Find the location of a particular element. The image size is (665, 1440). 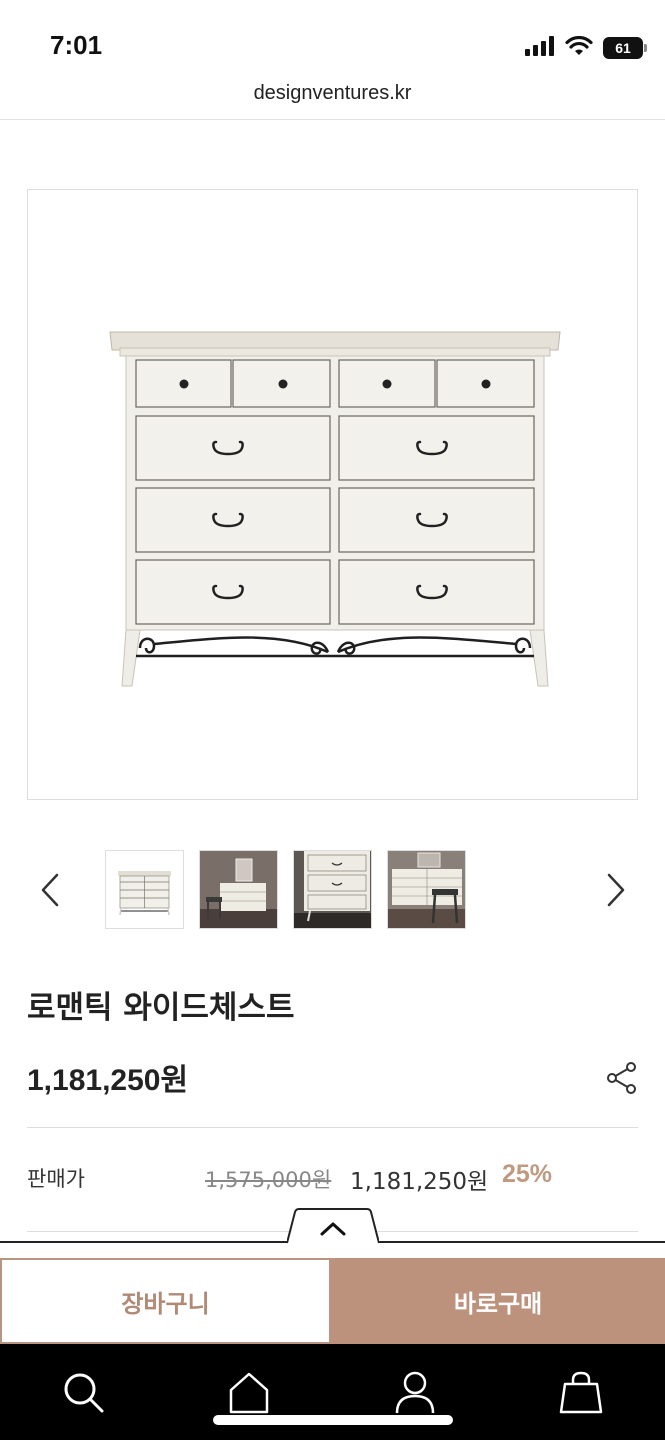

chest-room-thumbnail is located at coordinates (238, 889).